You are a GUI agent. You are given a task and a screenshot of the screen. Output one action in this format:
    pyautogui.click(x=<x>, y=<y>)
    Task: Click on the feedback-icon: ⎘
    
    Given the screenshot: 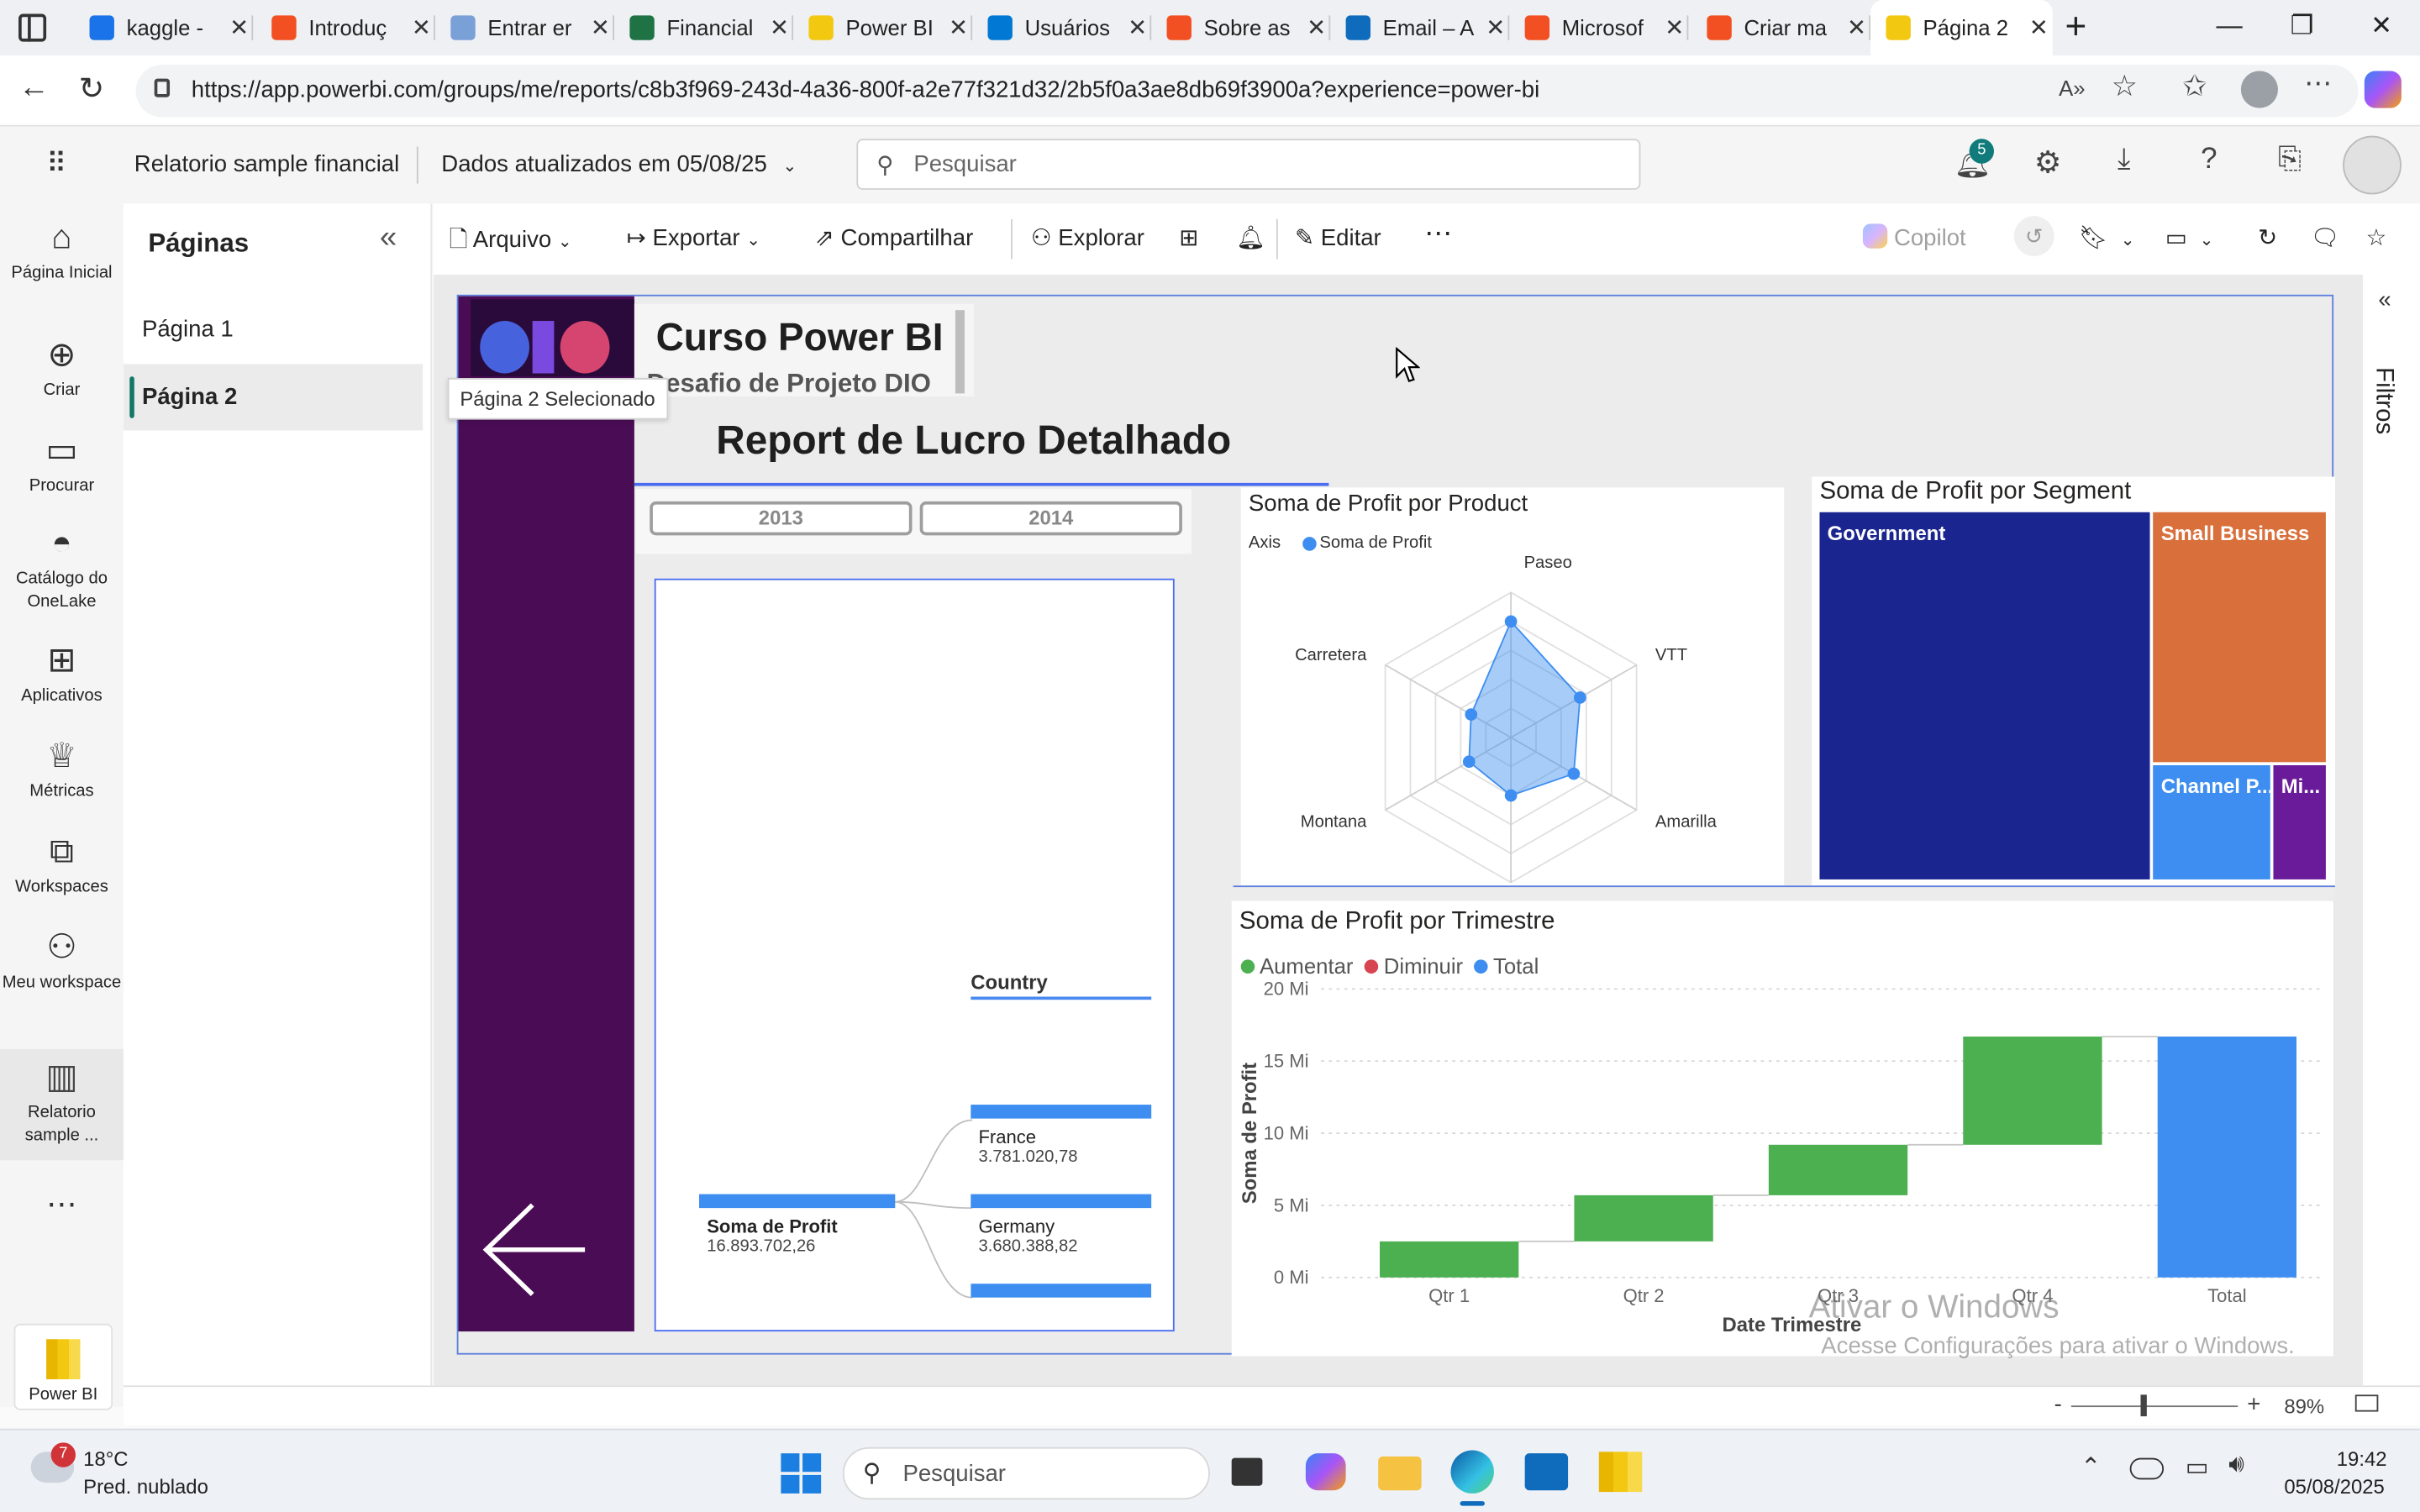 What is the action you would take?
    pyautogui.click(x=2290, y=160)
    